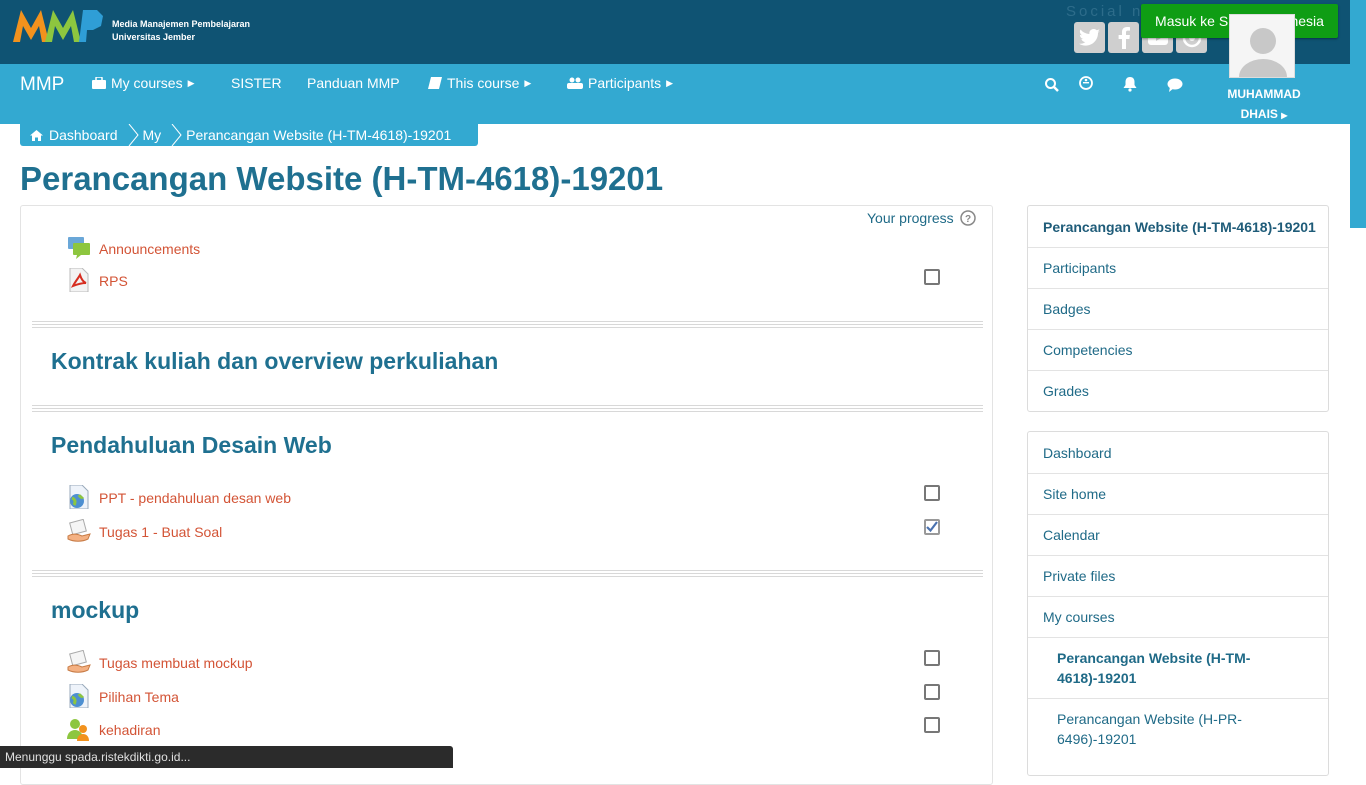 The width and height of the screenshot is (1366, 785). I want to click on nav-sister: SISTER, so click(256, 83).